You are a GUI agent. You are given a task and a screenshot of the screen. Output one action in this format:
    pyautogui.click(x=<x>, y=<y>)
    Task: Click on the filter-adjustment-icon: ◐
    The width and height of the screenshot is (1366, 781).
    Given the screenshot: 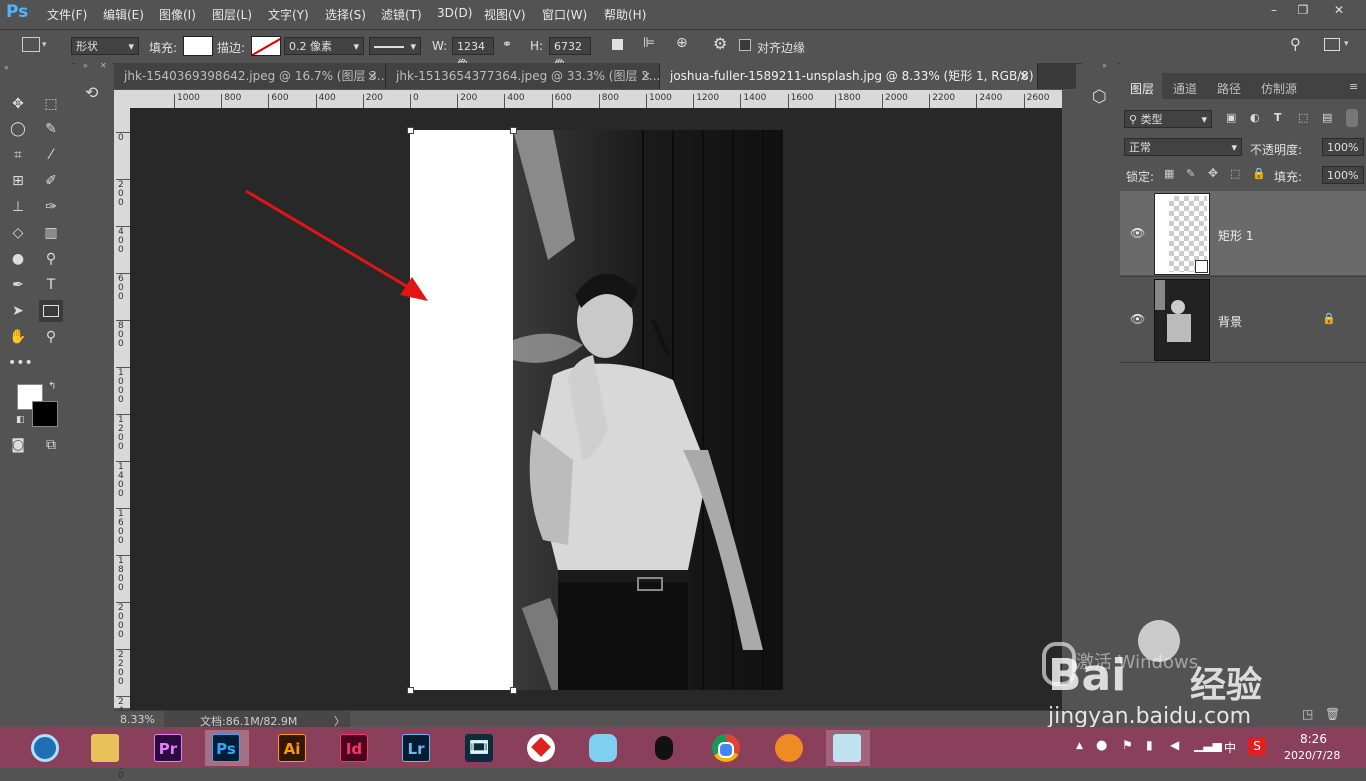 What is the action you would take?
    pyautogui.click(x=1255, y=117)
    